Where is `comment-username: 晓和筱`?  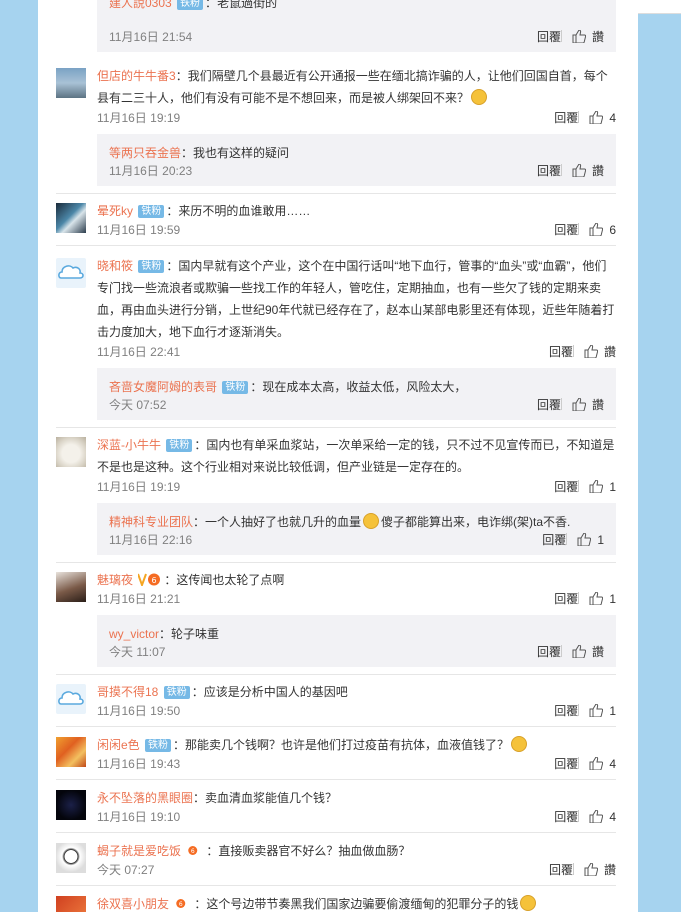
comment-username: 晓和筱 is located at coordinates (115, 266).